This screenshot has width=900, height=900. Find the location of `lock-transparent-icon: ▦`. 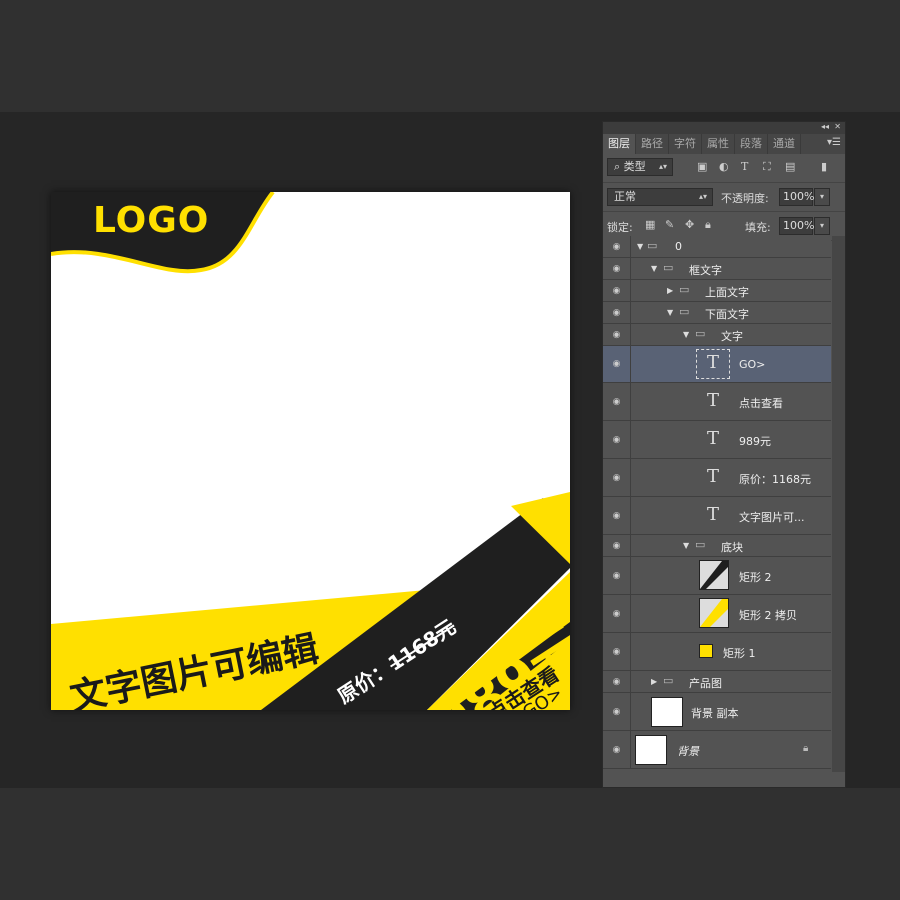

lock-transparent-icon: ▦ is located at coordinates (650, 224).